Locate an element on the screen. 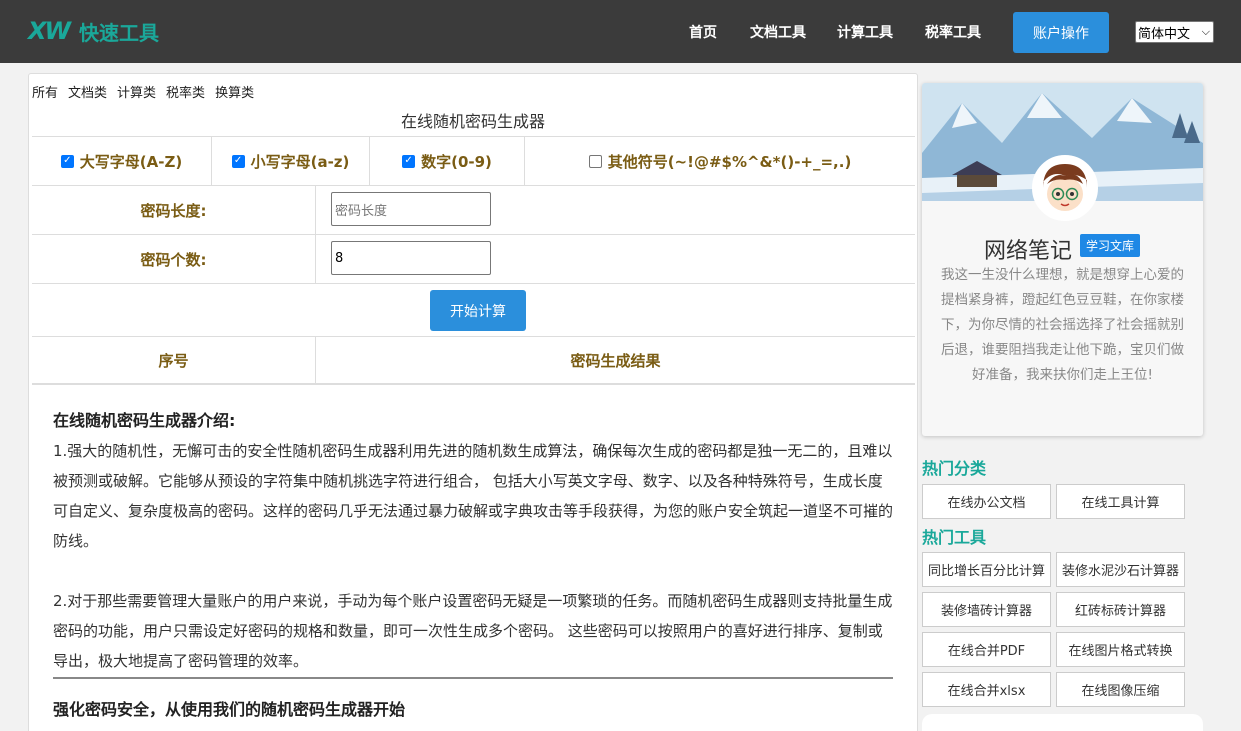 Image resolution: width=1241 pixels, height=731 pixels. hot-tool-item: 在线图像压缩 is located at coordinates (1120, 689).